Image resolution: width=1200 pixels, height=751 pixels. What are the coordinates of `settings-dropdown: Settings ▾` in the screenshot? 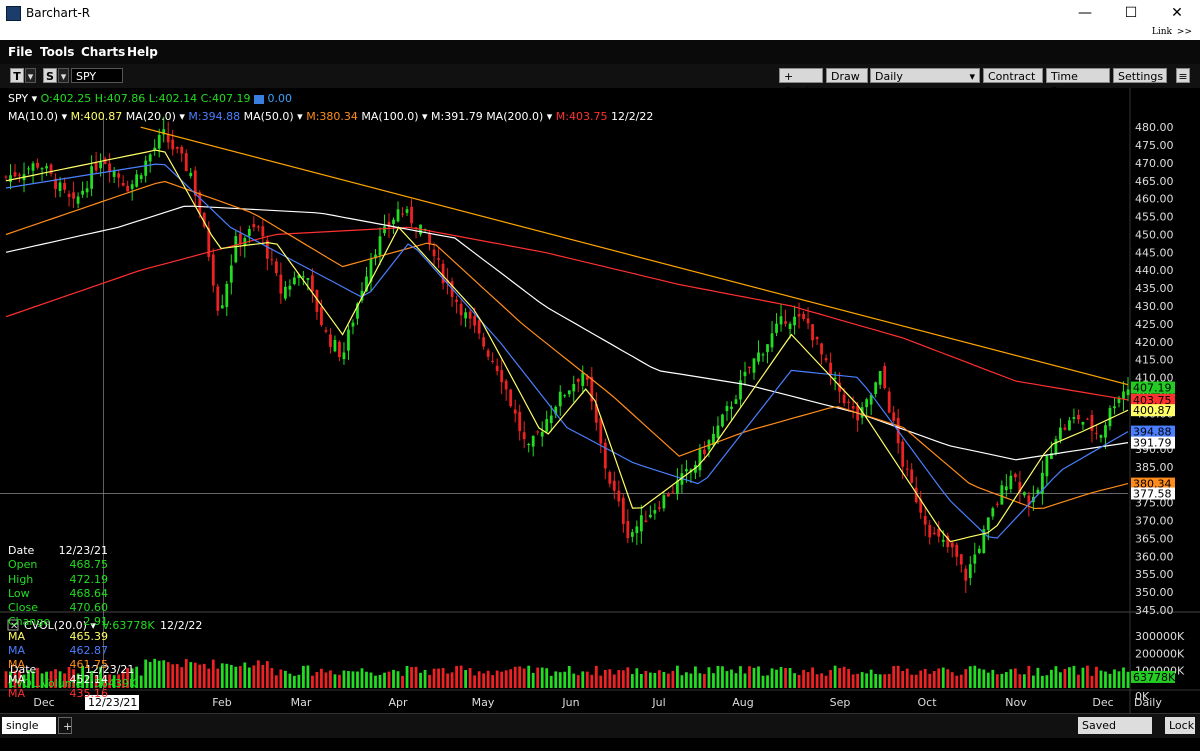 It's located at (1140, 83).